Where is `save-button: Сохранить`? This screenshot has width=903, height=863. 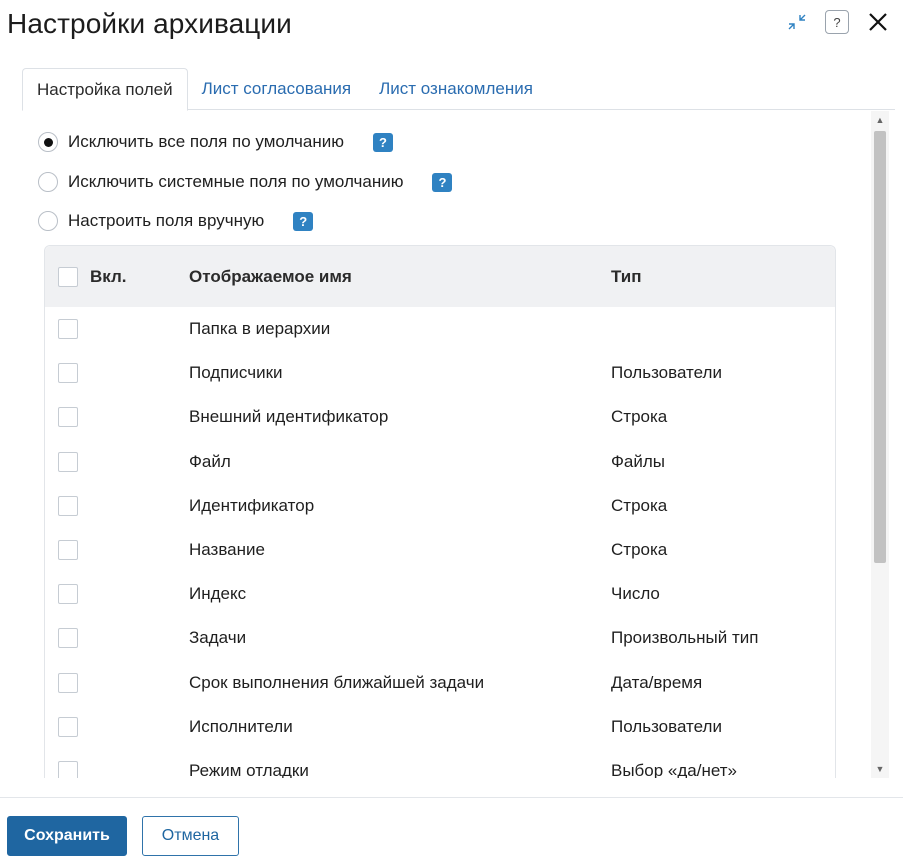
save-button: Сохранить is located at coordinates (67, 836).